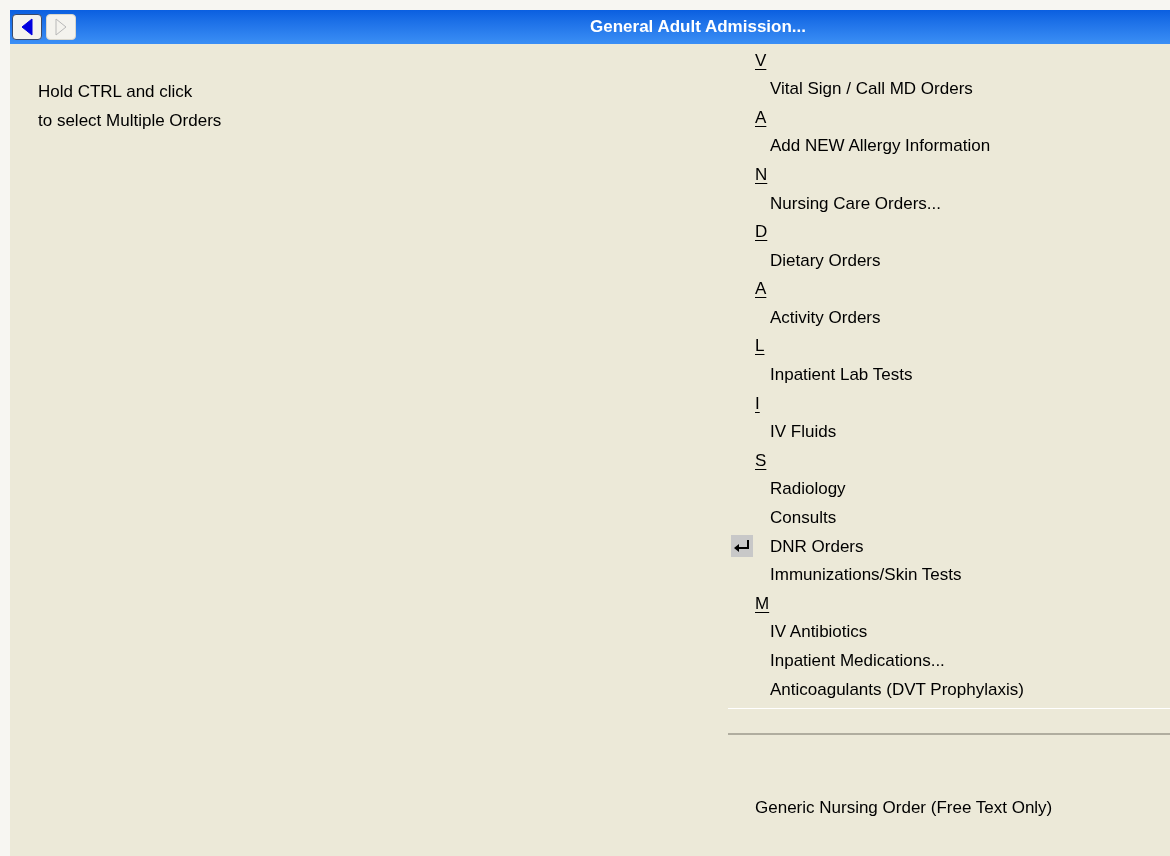  Describe the element at coordinates (817, 546) in the screenshot. I see `order-item: DNR Orders` at that location.